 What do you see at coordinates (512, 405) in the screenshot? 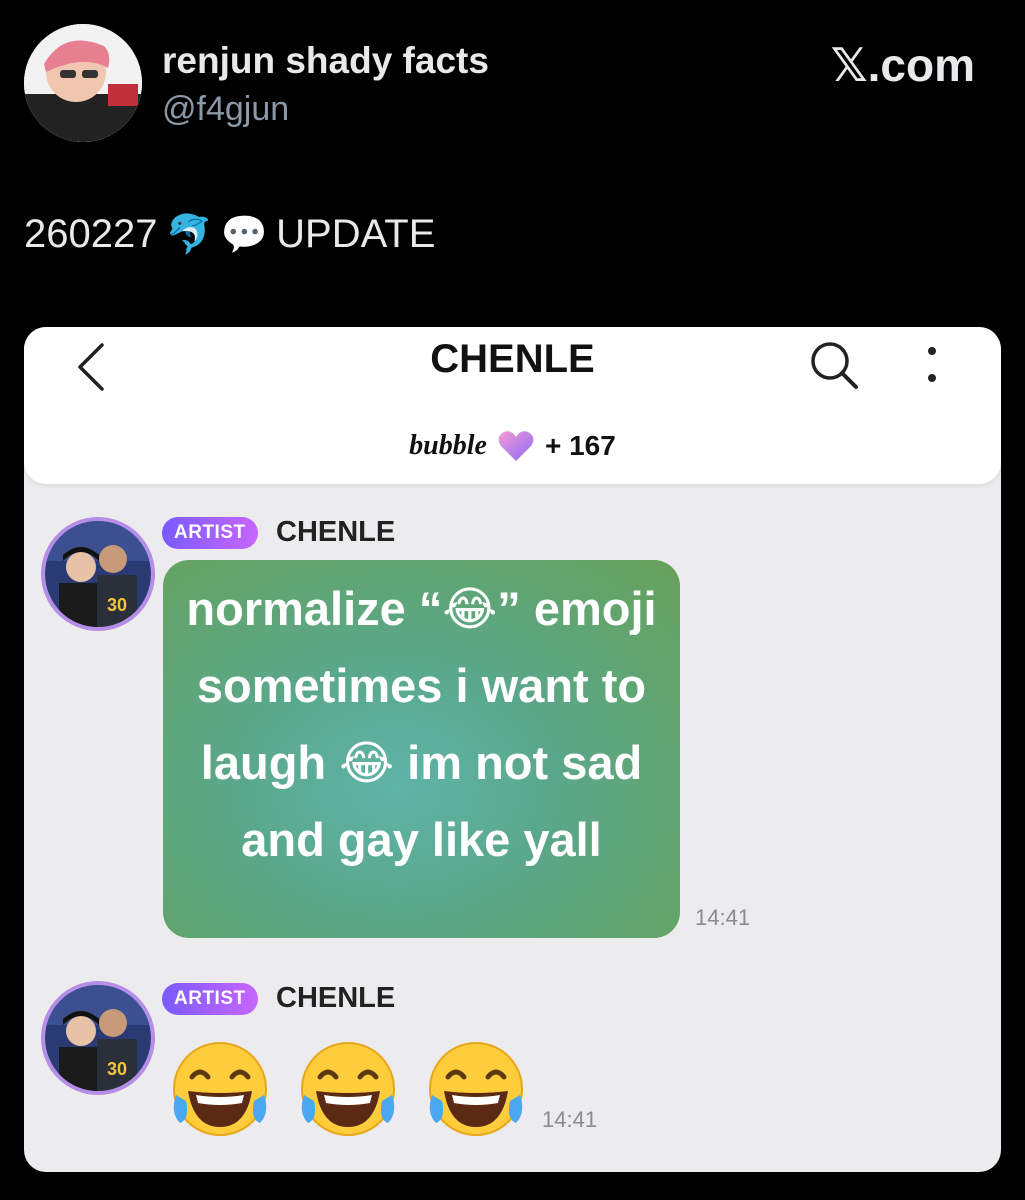
I see `chat-header: CHENLE bubble + 167` at bounding box center [512, 405].